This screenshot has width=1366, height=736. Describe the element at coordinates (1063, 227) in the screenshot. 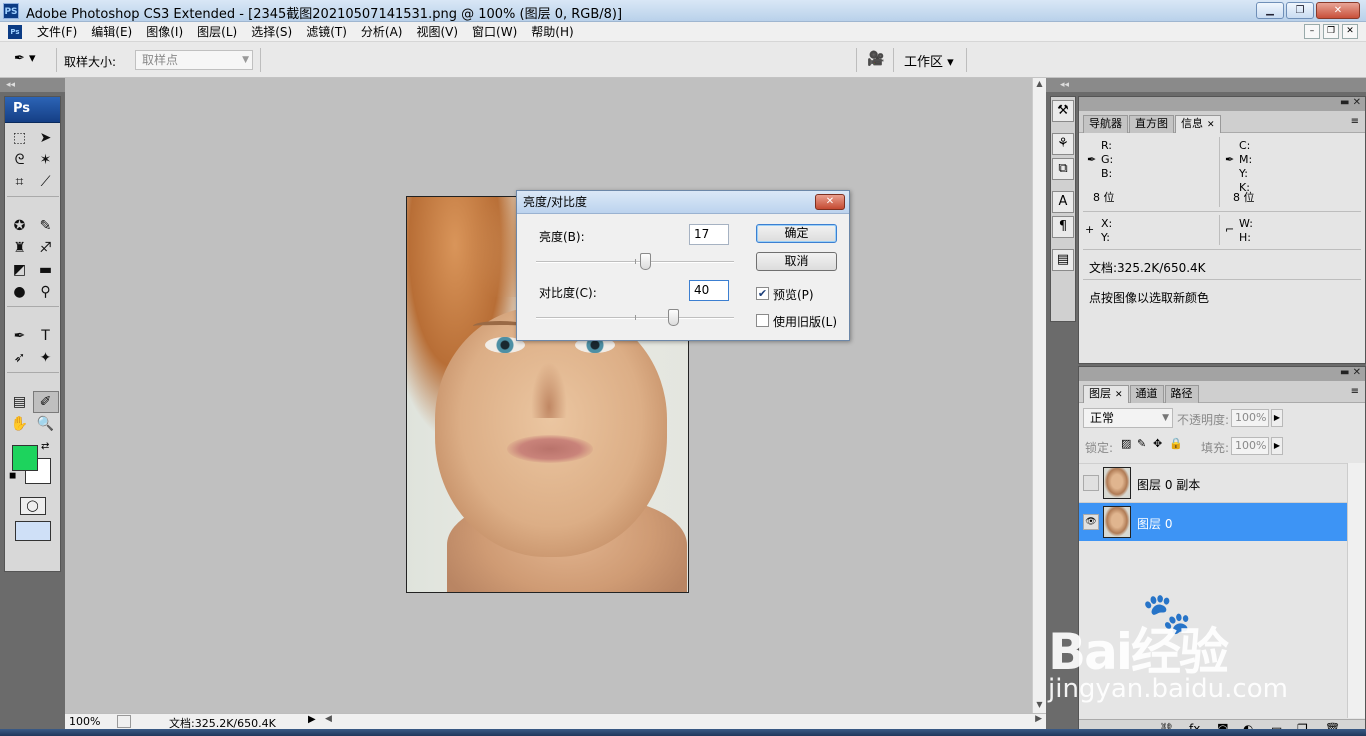

I see `paragraph-icon: ¶` at that location.